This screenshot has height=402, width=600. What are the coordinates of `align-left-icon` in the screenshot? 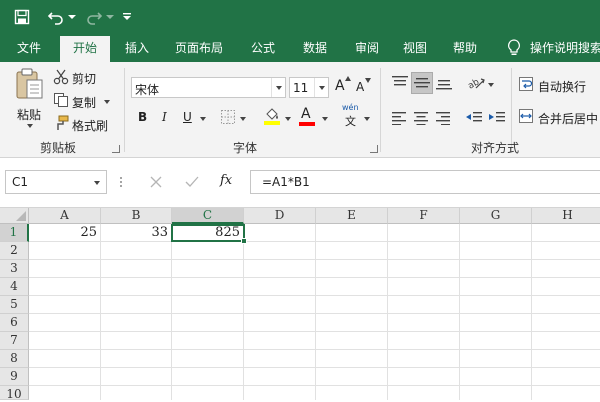 It's located at (399, 118).